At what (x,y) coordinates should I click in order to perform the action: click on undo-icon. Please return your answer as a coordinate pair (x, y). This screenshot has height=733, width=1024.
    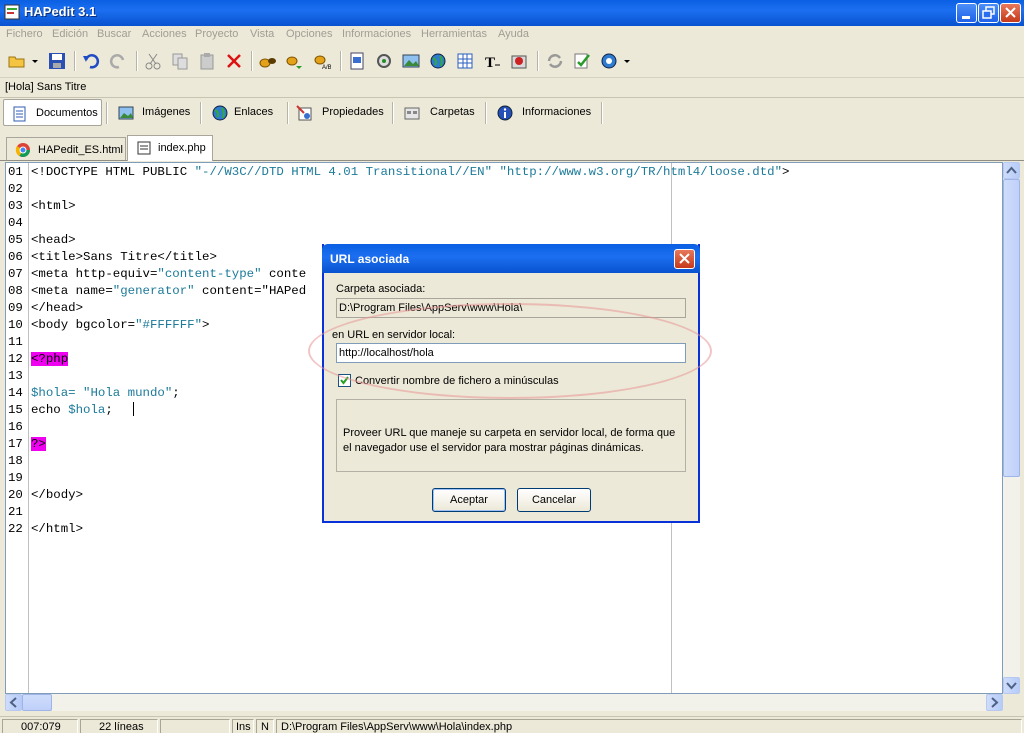
    Looking at the image, I should click on (91, 61).